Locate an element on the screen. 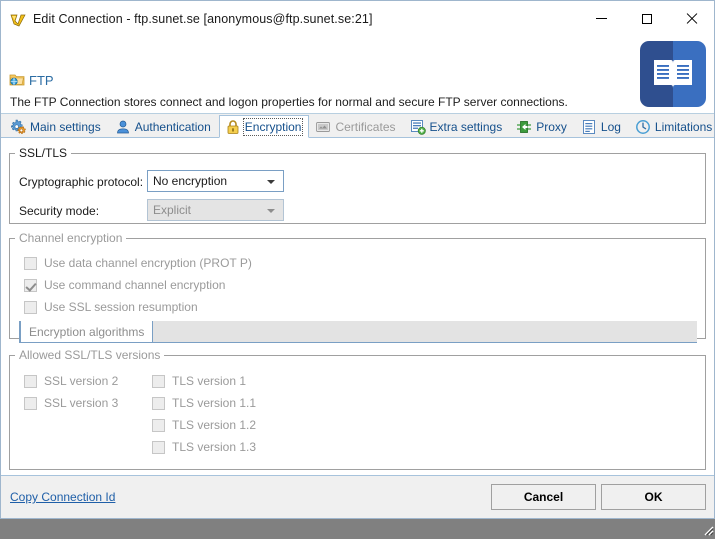  tab-proxy: Proxy is located at coordinates (542, 126).